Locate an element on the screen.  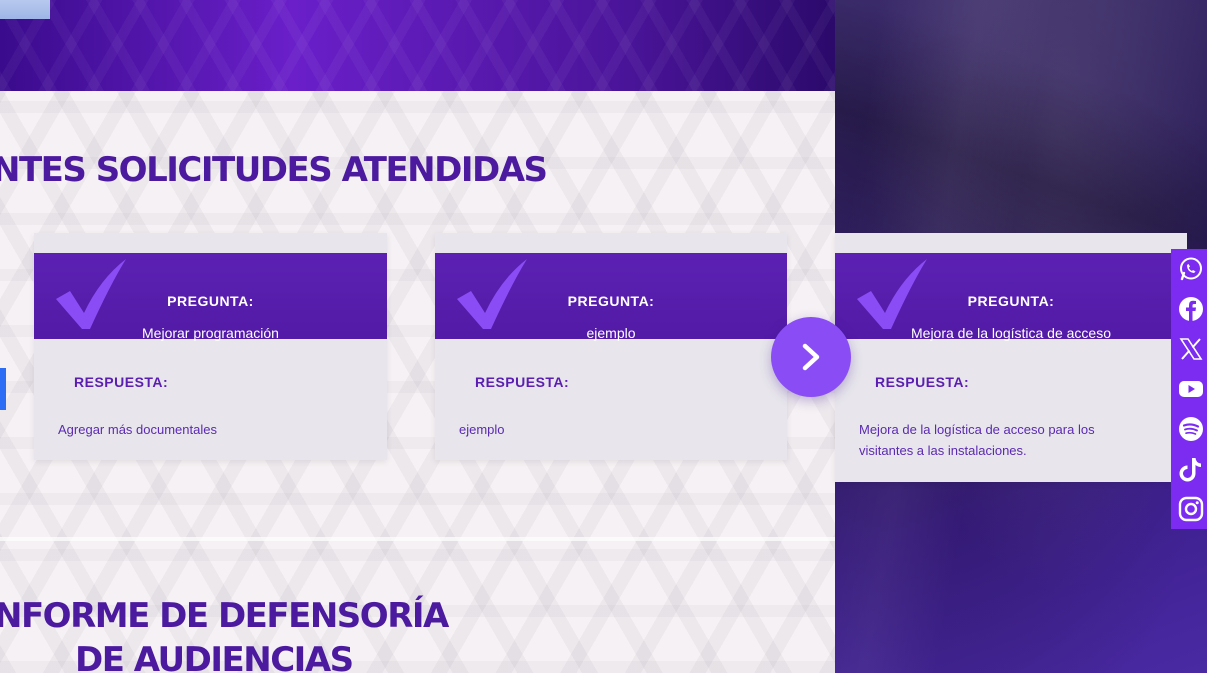
card-question-header: PREGUNTA: Mejorar programación is located at coordinates (210, 297).